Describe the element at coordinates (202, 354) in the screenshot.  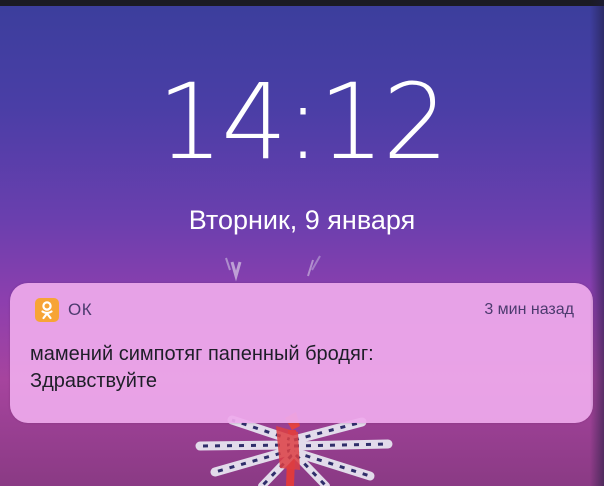
I see `notification-sender: мамений симпотяг папенный бродяг:` at that location.